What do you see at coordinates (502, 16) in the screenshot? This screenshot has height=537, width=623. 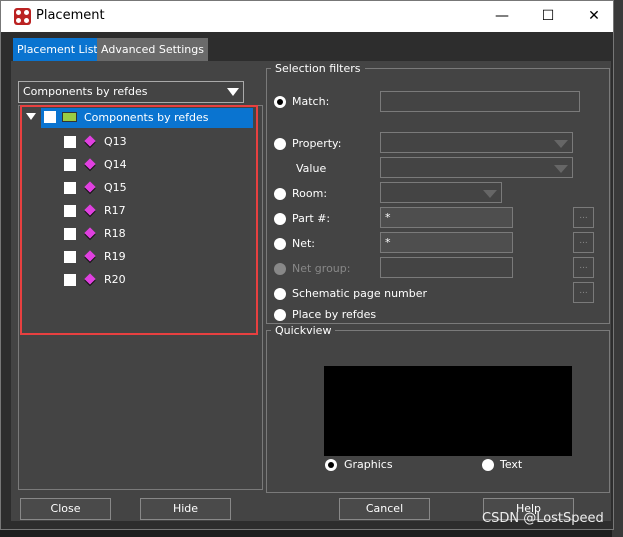 I see `minimize-button: —` at bounding box center [502, 16].